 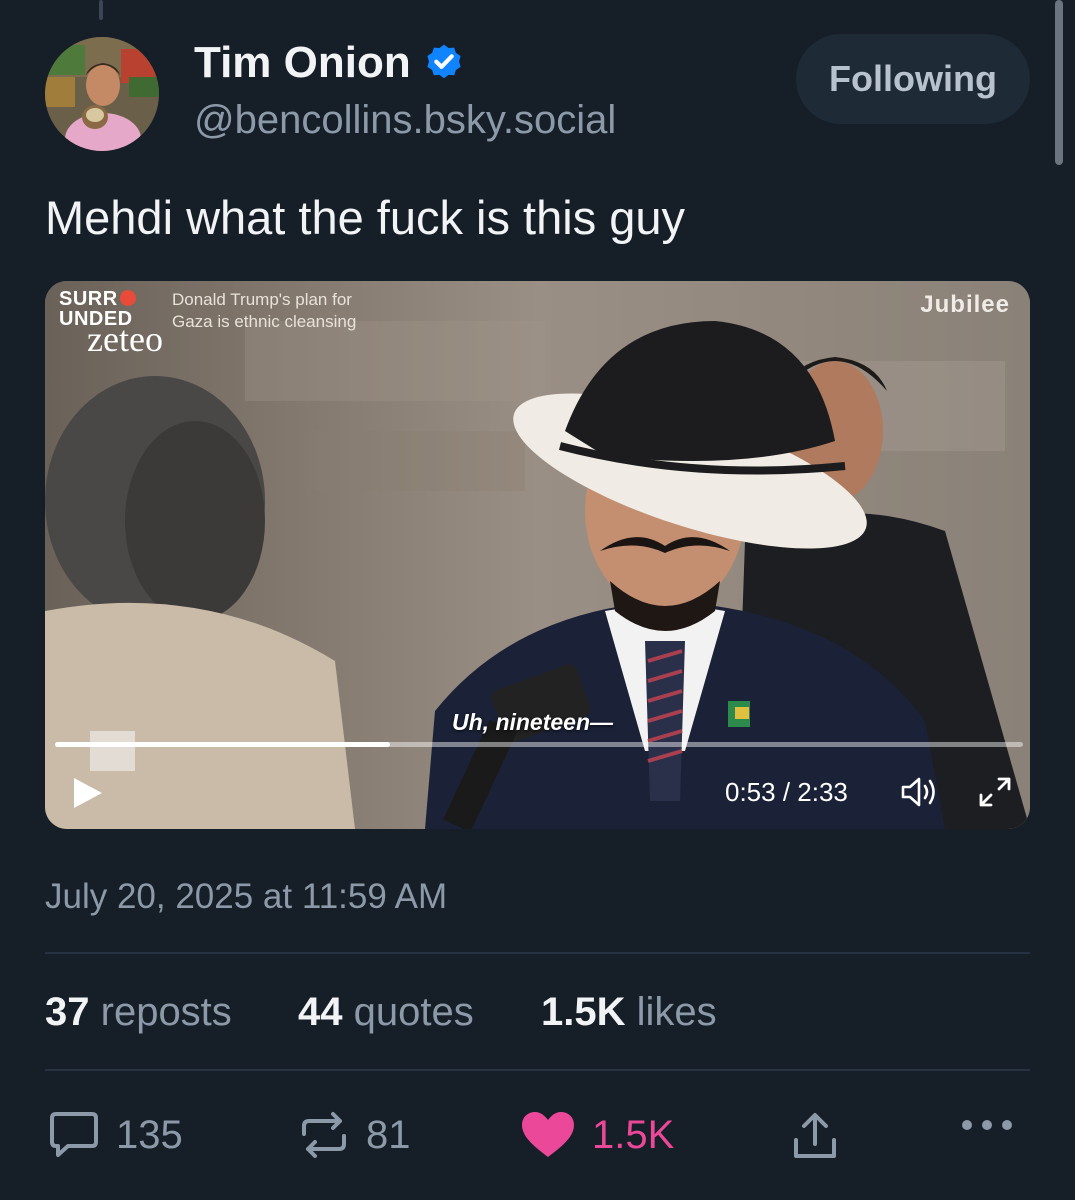 I want to click on quotes-count: 44, so click(x=320, y=1012).